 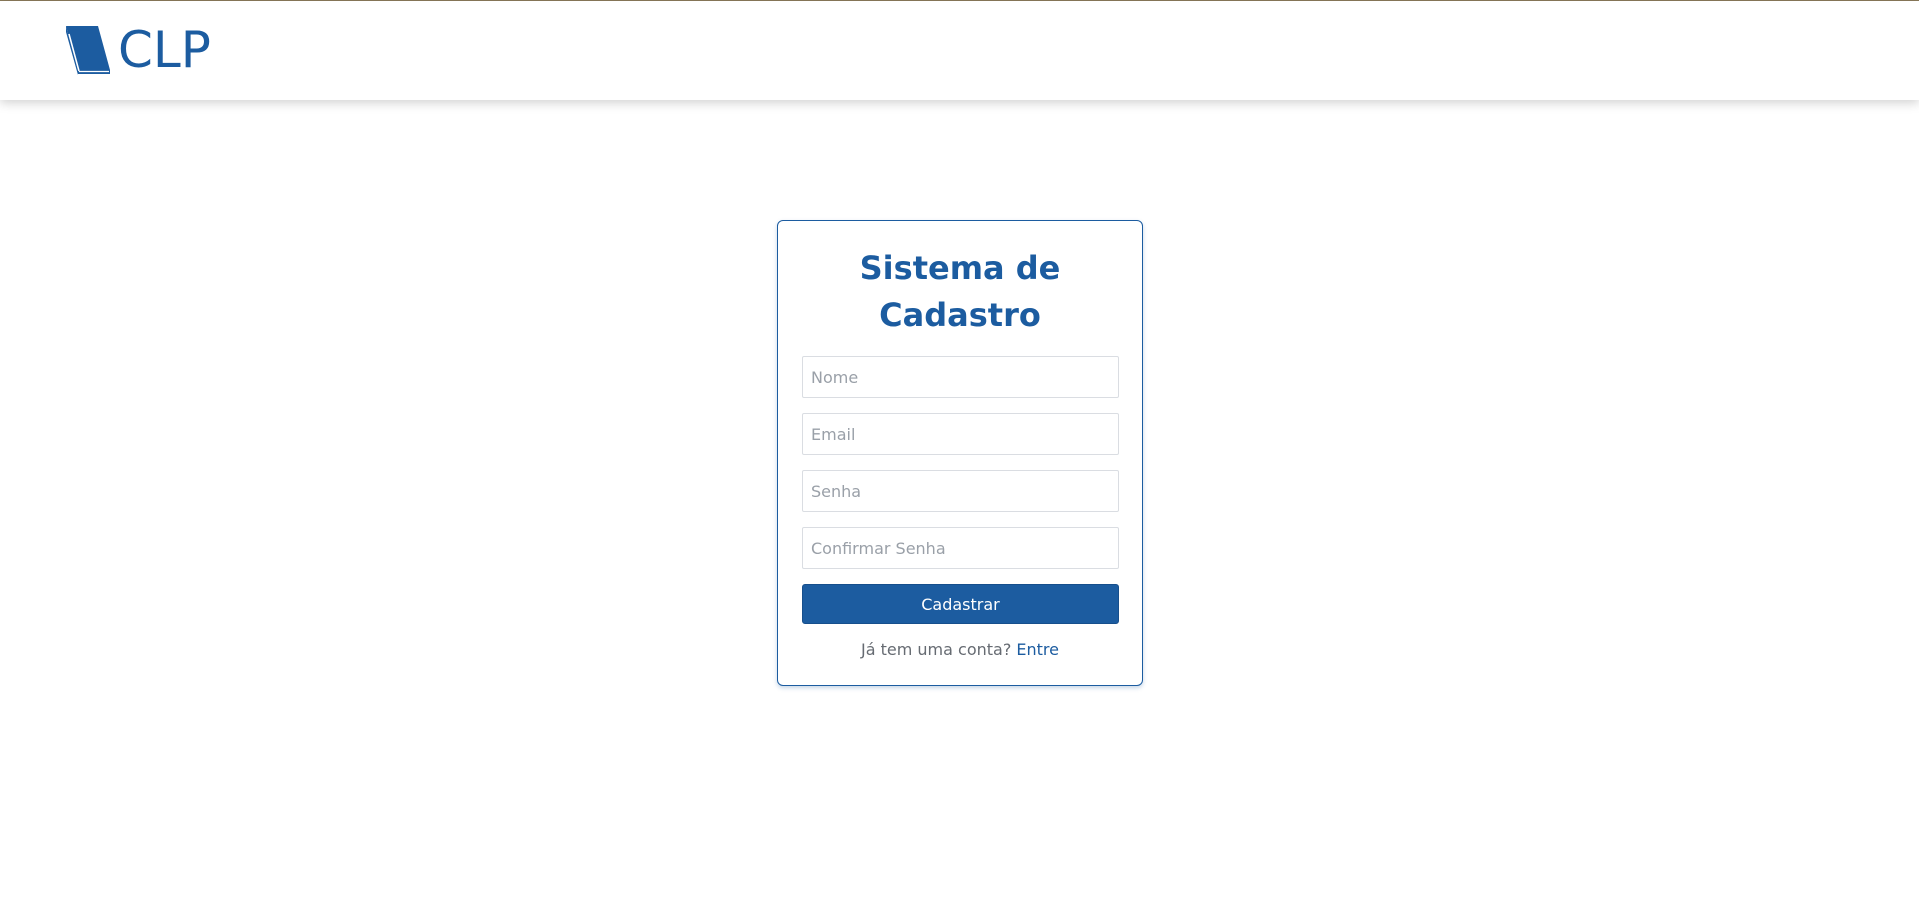 I want to click on password-input, so click(x=960, y=491).